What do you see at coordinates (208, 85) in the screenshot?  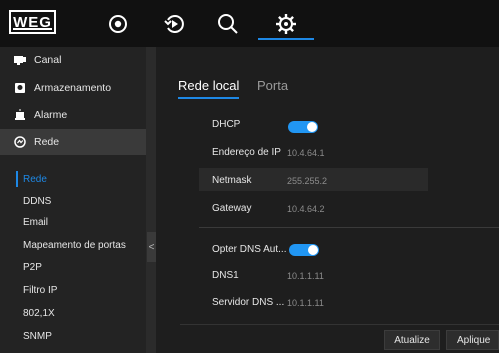 I see `tab-rede-local: Rede local` at bounding box center [208, 85].